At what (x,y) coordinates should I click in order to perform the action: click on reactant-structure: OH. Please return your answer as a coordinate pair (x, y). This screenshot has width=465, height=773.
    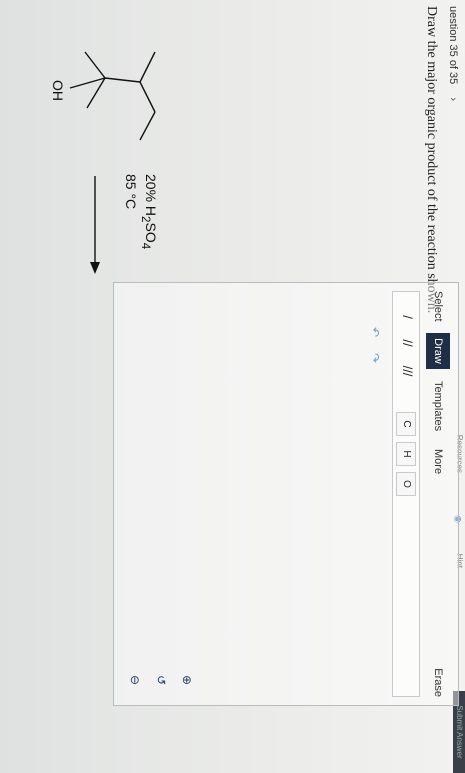
    Looking at the image, I should click on (103, 96).